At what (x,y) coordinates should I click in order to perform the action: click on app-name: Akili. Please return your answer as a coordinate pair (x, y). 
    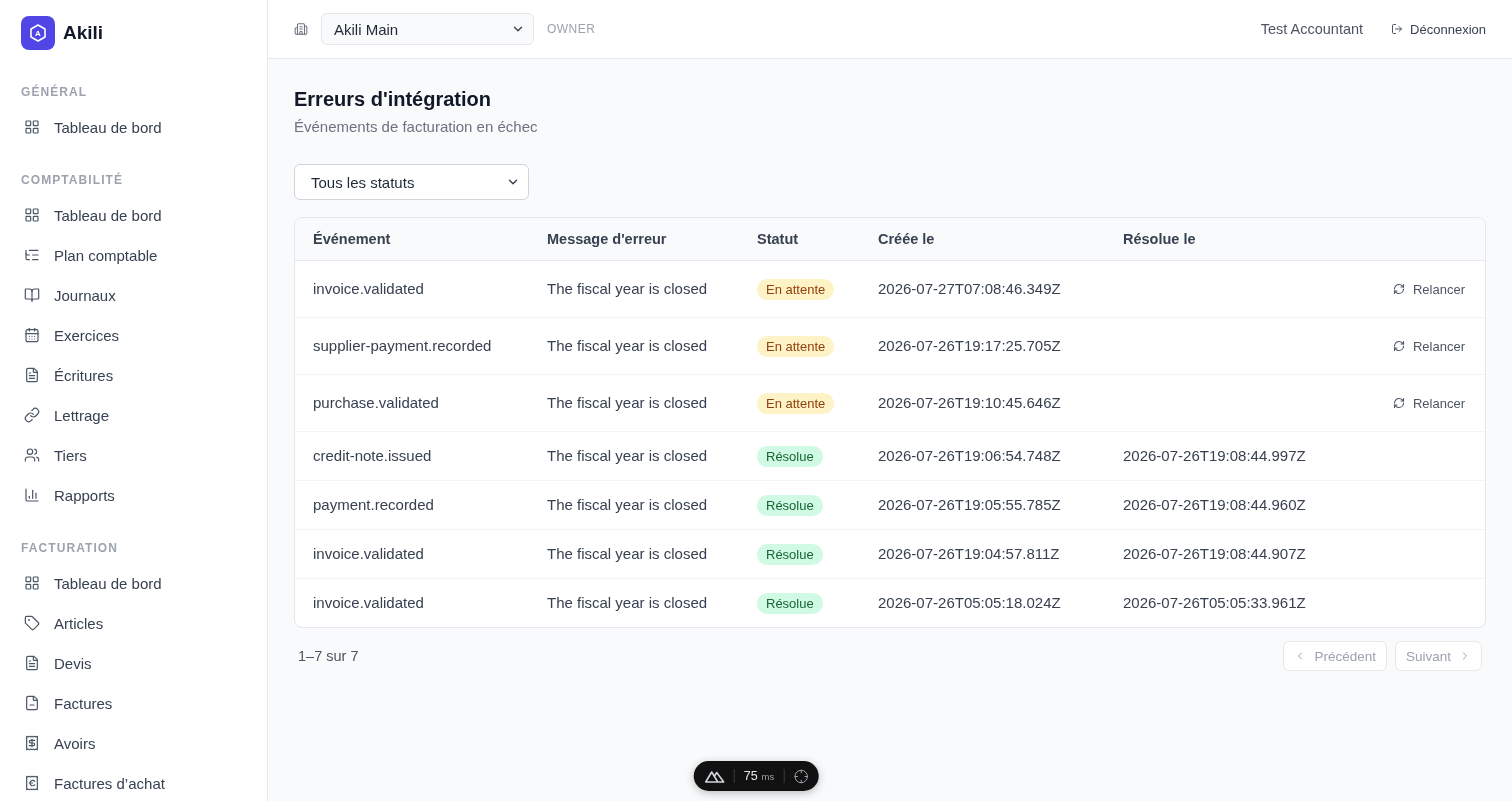
    Looking at the image, I should click on (83, 33).